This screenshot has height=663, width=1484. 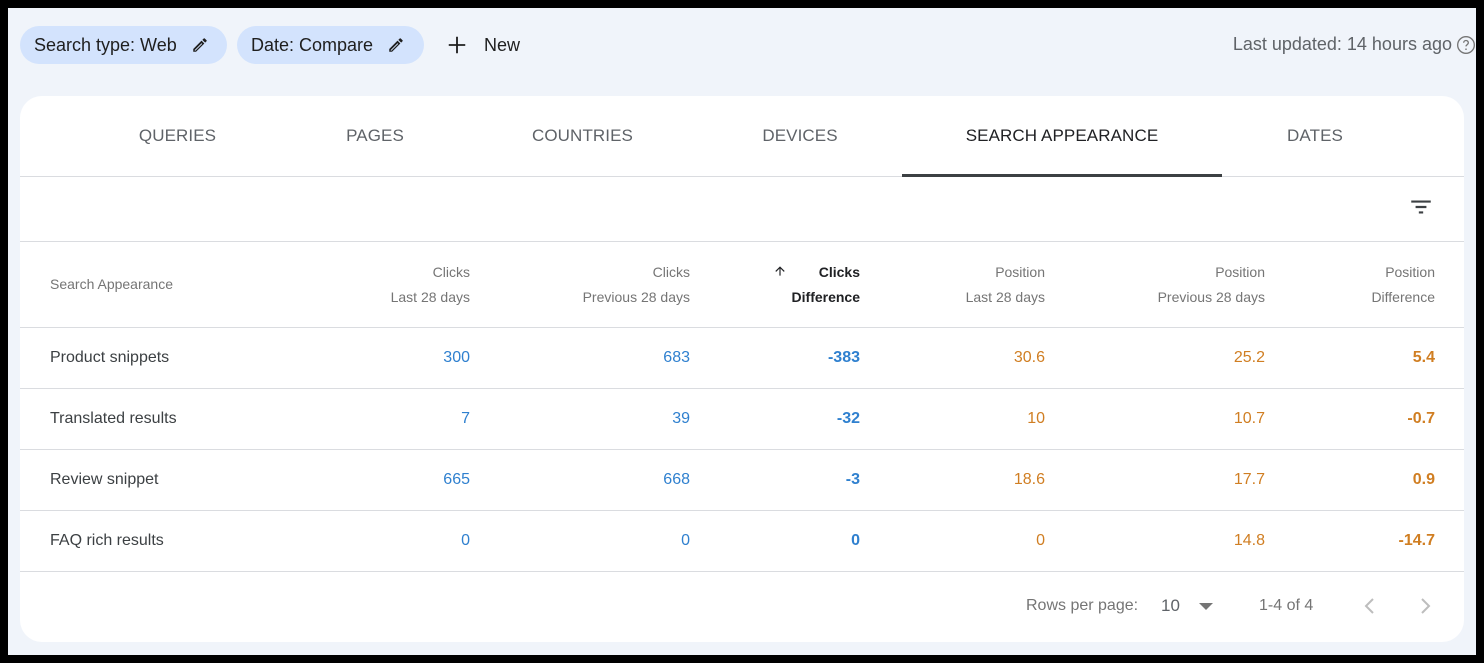 What do you see at coordinates (160, 541) in the screenshot?
I see `cell-name: FAQ rich results` at bounding box center [160, 541].